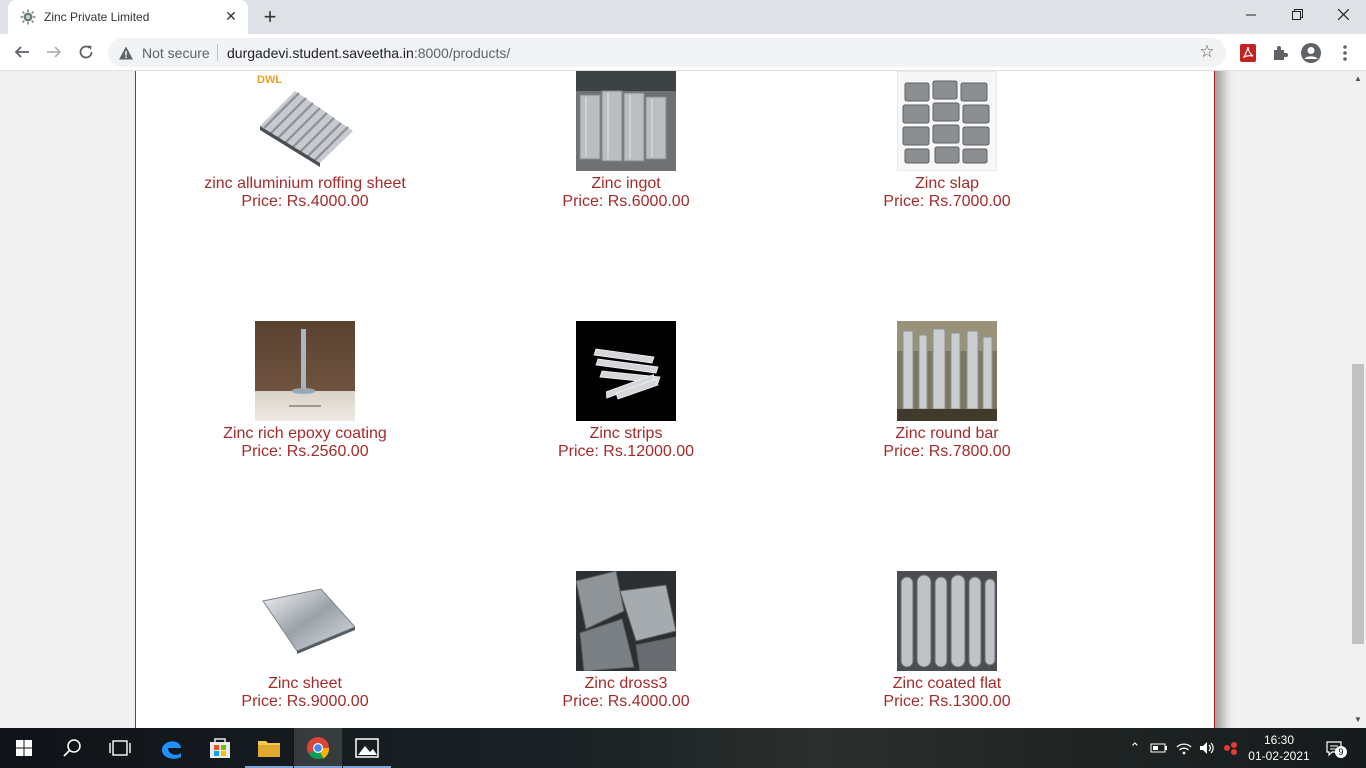 The width and height of the screenshot is (1366, 768). I want to click on search-button, so click(72, 748).